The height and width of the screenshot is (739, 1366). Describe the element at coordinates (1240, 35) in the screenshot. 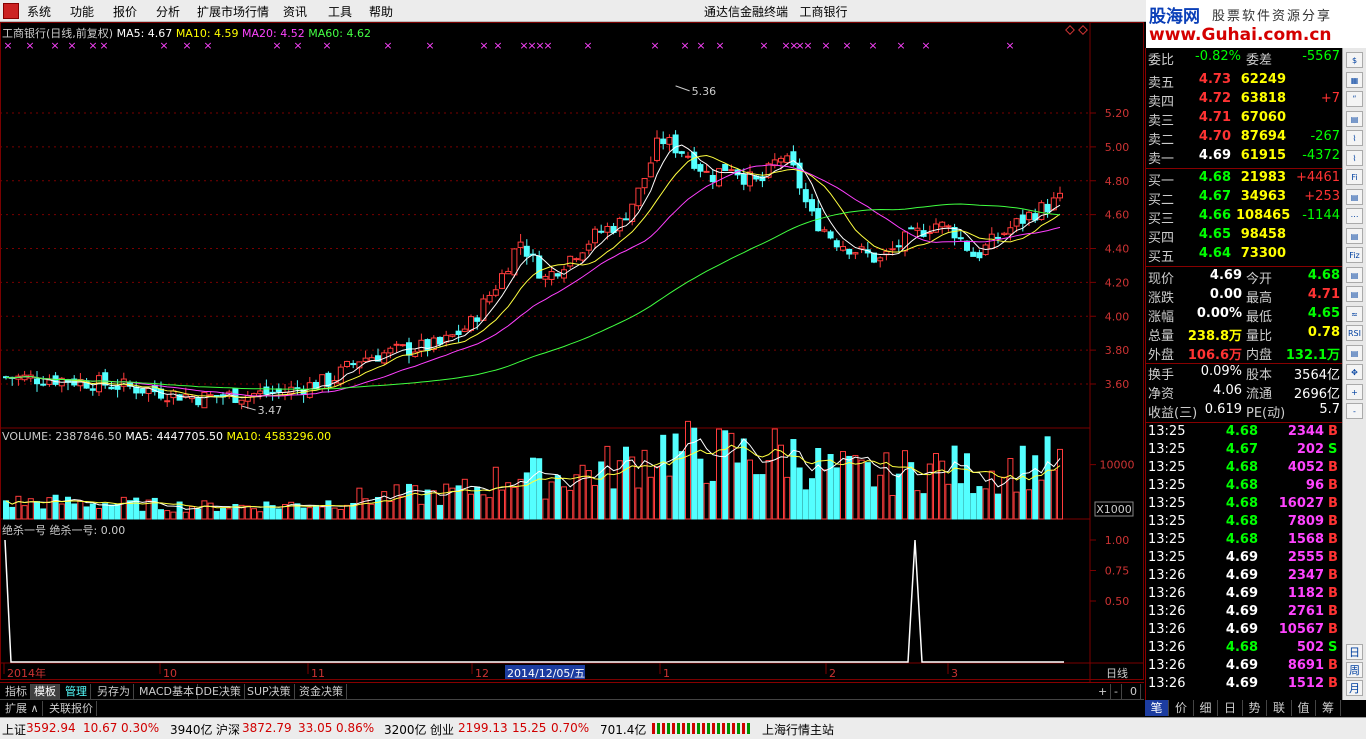

I see `brand-url: www.Guhai.com.cn` at that location.